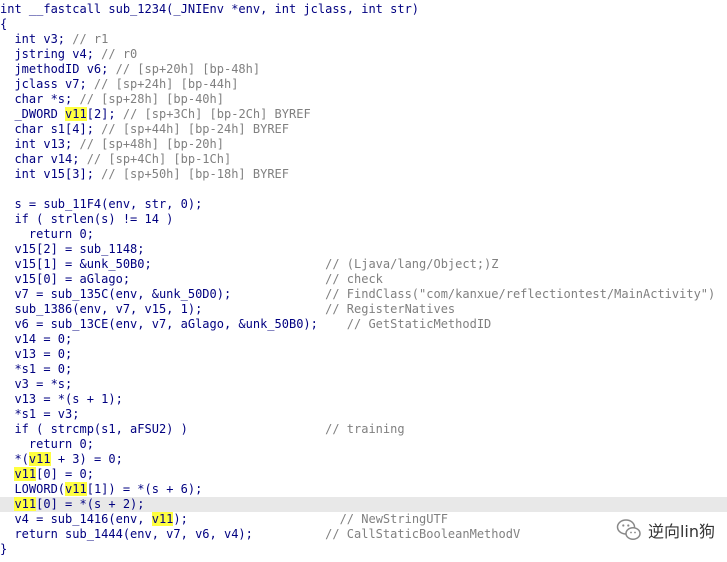 The width and height of the screenshot is (727, 562). I want to click on code-text: if ( strlen(s) != 14 ), so click(87, 219).